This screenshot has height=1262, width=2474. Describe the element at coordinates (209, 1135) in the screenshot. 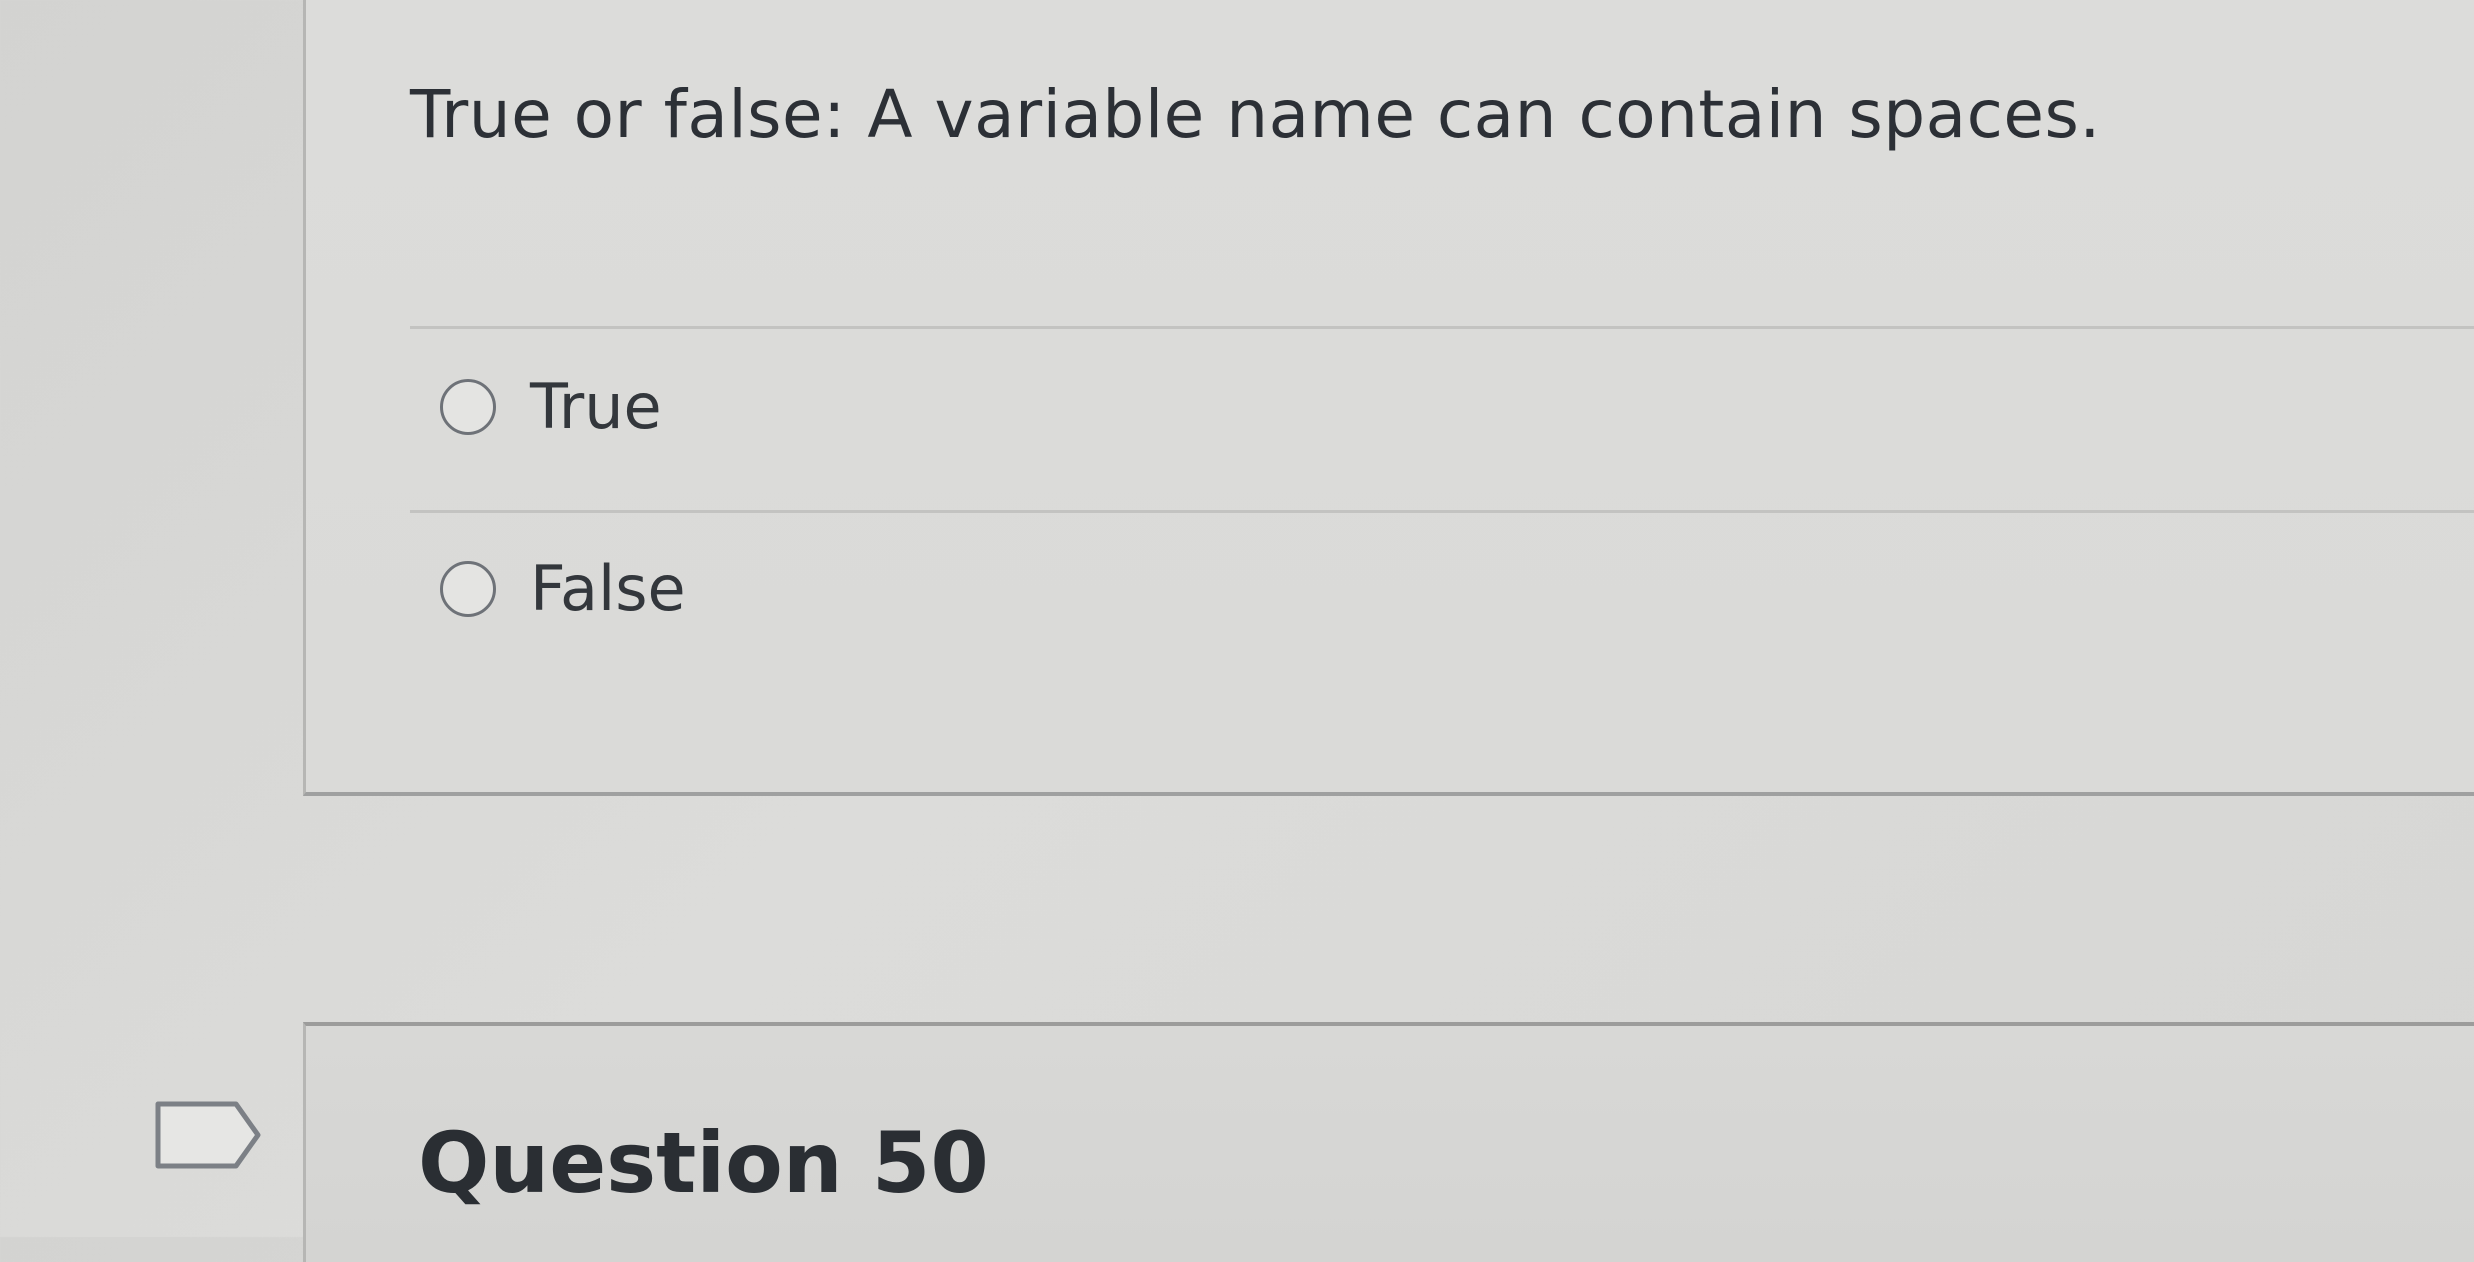

I see `flag-outline-icon` at that location.